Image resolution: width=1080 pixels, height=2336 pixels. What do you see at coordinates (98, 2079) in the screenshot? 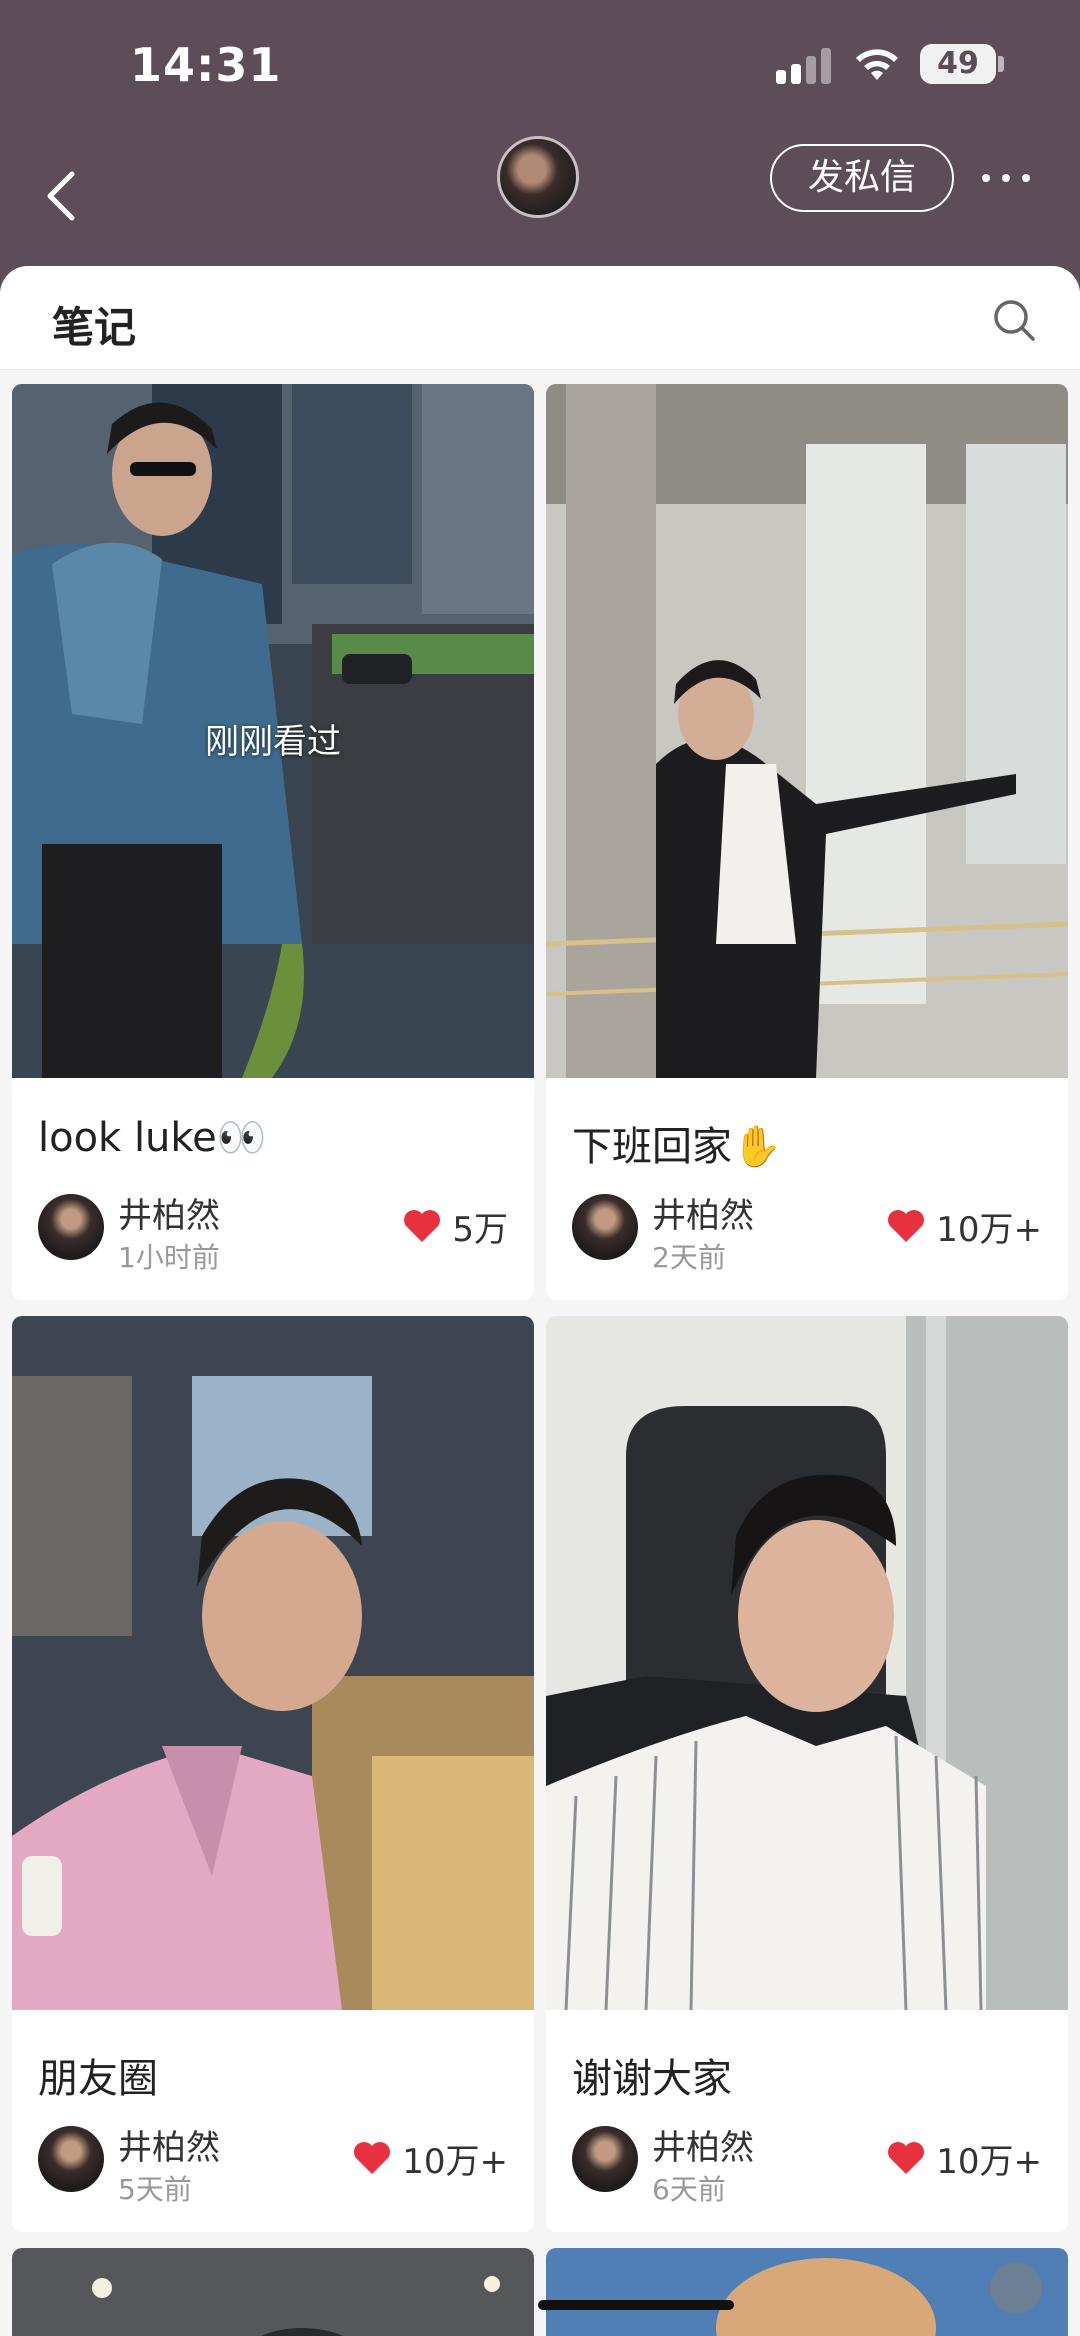
I see `note-title: 朋友圈` at bounding box center [98, 2079].